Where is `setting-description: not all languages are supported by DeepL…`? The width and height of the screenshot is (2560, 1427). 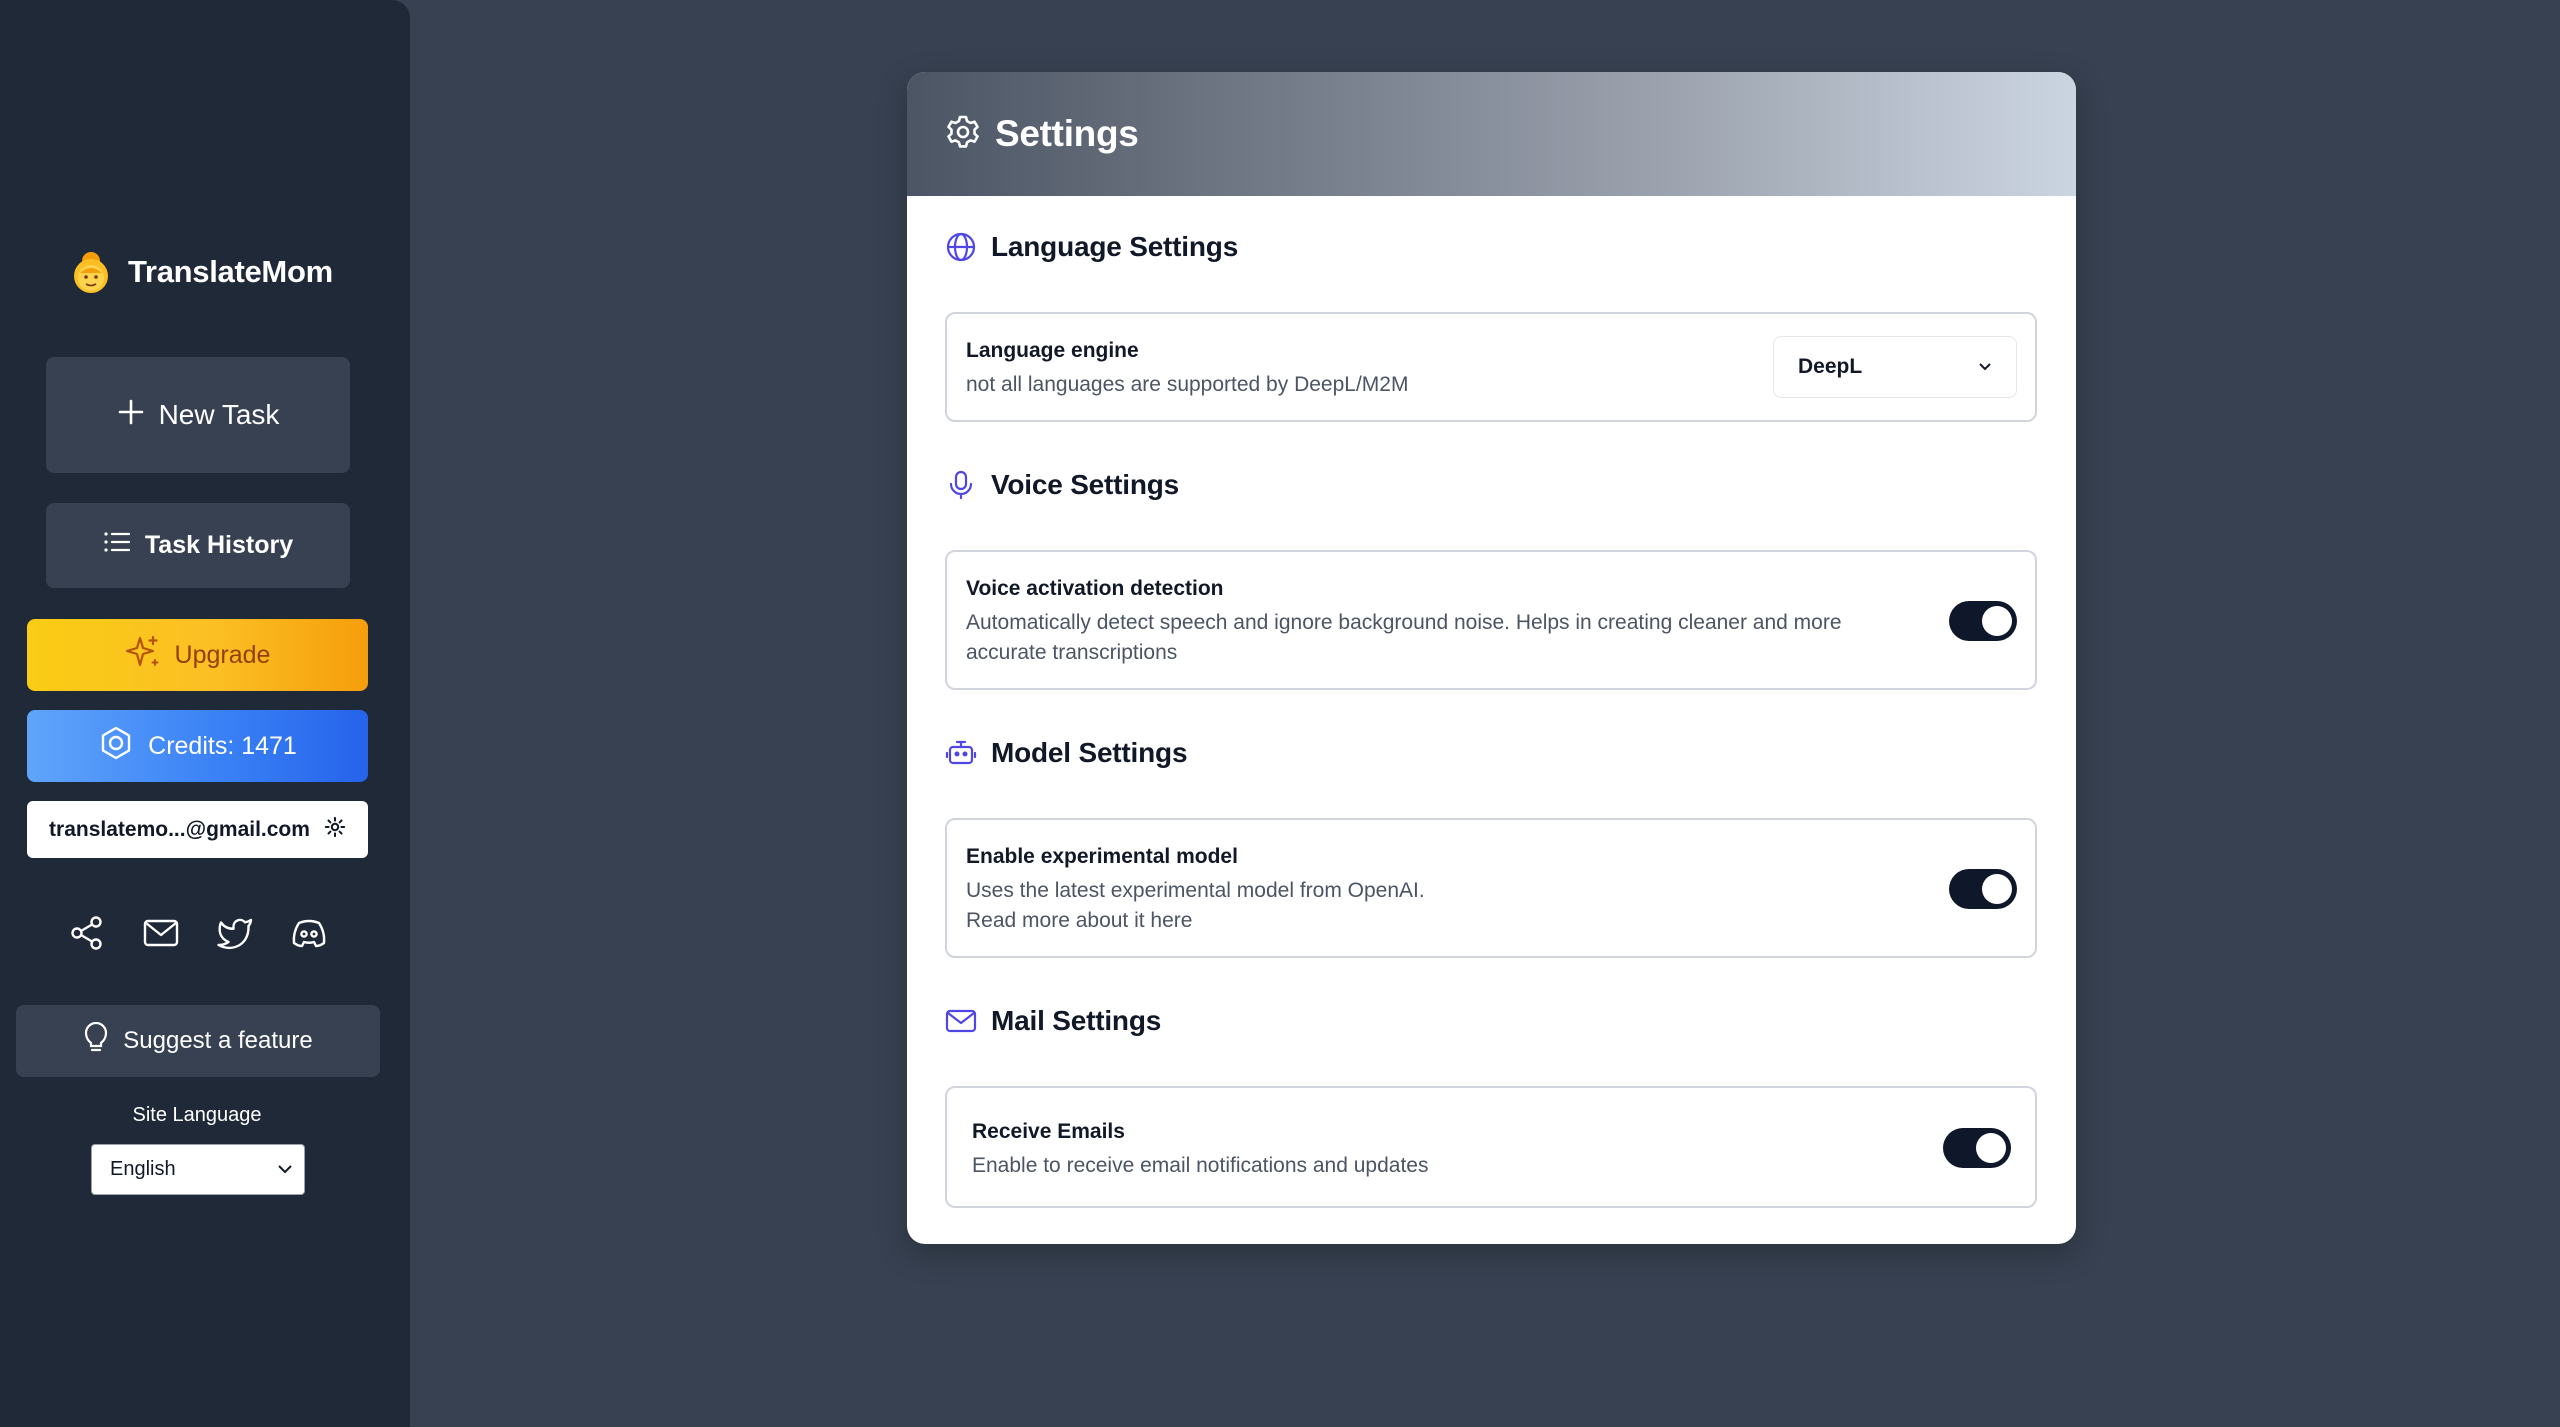 setting-description: not all languages are supported by DeepL… is located at coordinates (1187, 384).